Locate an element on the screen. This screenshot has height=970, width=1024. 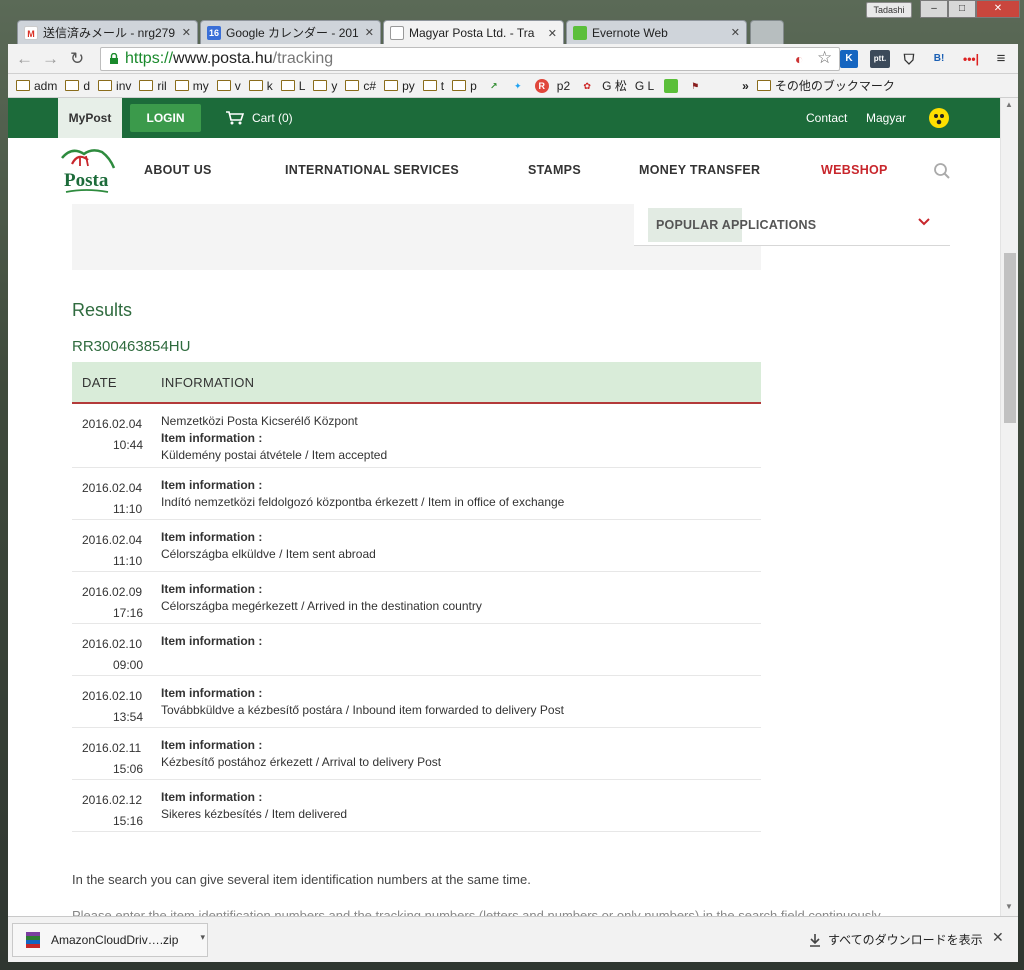
tab-posta: Magyar Posta Ltd. - Tra ✕ is located at coordinates (473, 32).